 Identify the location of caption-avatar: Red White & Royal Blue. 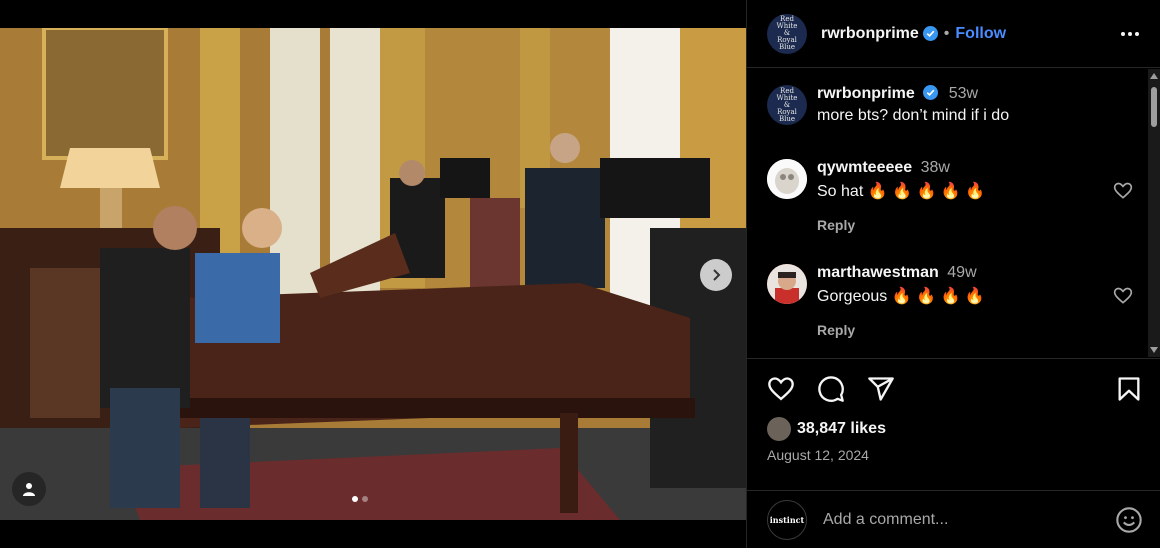
(787, 105).